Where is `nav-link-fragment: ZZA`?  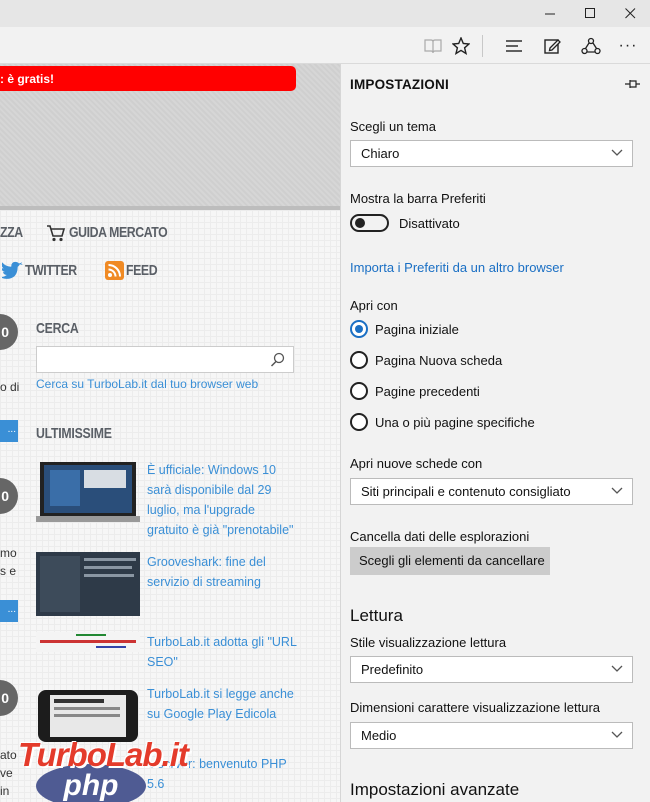
nav-link-fragment: ZZA is located at coordinates (11, 232).